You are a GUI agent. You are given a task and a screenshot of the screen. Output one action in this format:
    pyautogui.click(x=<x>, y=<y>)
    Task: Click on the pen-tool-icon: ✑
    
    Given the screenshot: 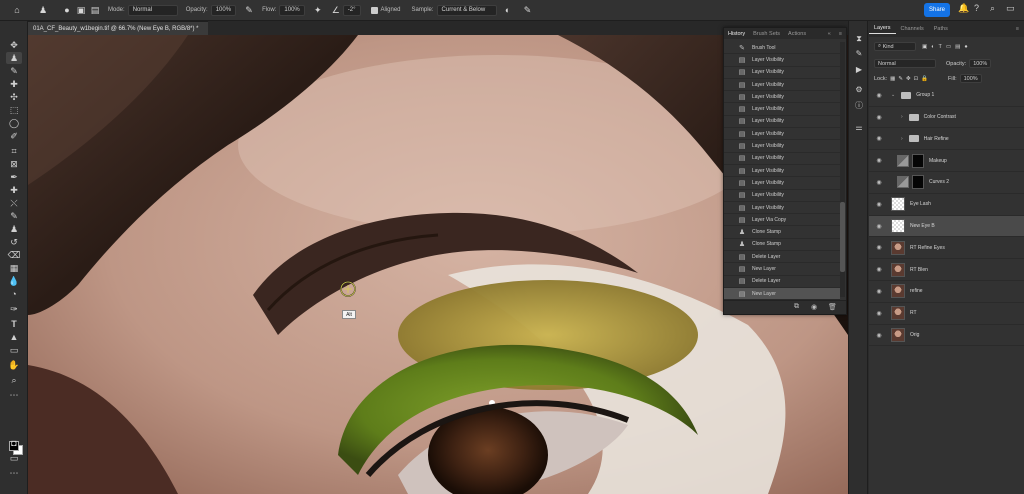 What is the action you would take?
    pyautogui.click(x=14, y=309)
    